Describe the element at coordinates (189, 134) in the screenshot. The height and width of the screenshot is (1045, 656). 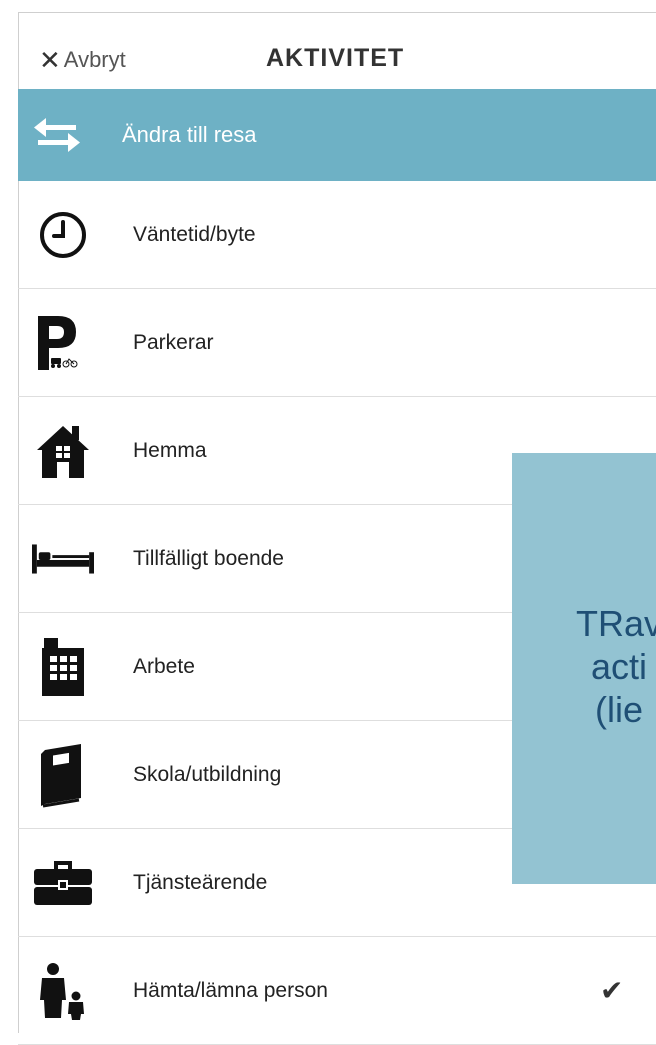
I see `change-to-trip-label: Ändra till resa` at that location.